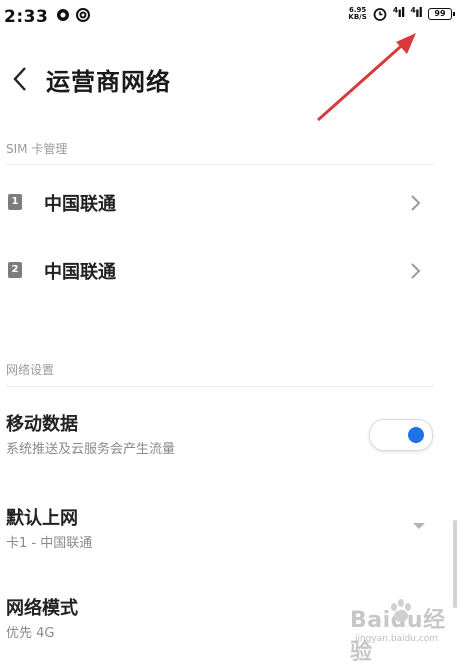 The image size is (466, 666). I want to click on sim2-icon: 2, so click(15, 270).